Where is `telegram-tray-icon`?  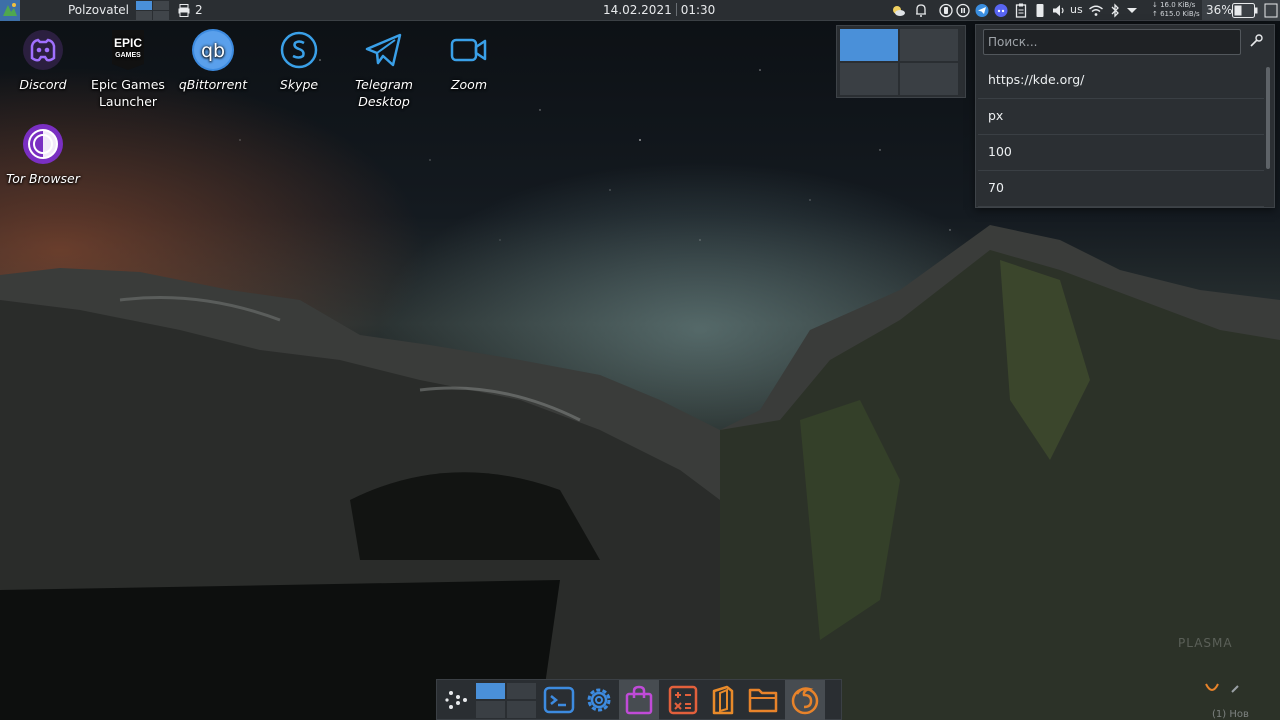
telegram-tray-icon is located at coordinates (982, 10).